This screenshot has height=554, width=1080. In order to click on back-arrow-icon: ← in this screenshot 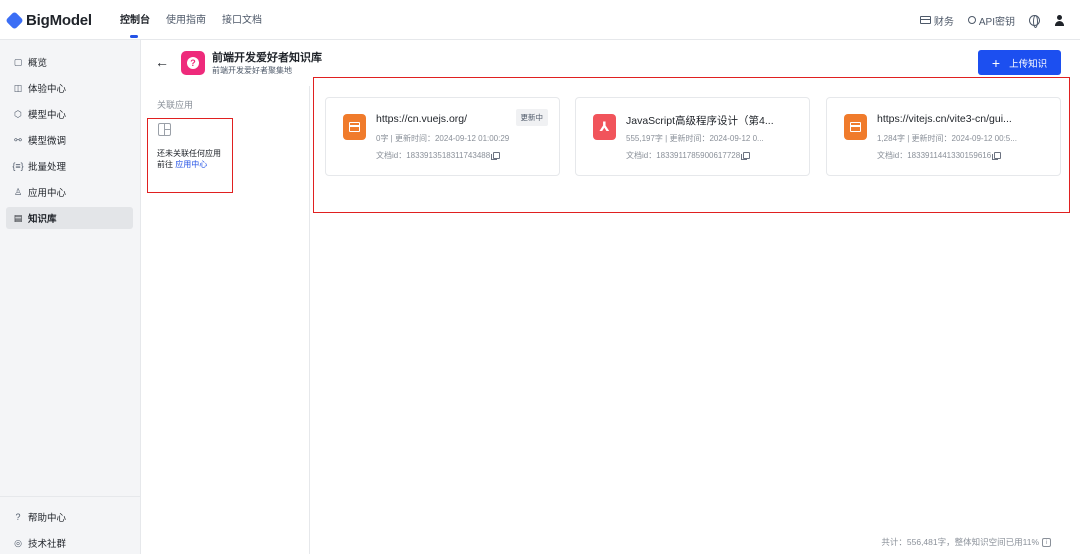, I will do `click(162, 62)`.